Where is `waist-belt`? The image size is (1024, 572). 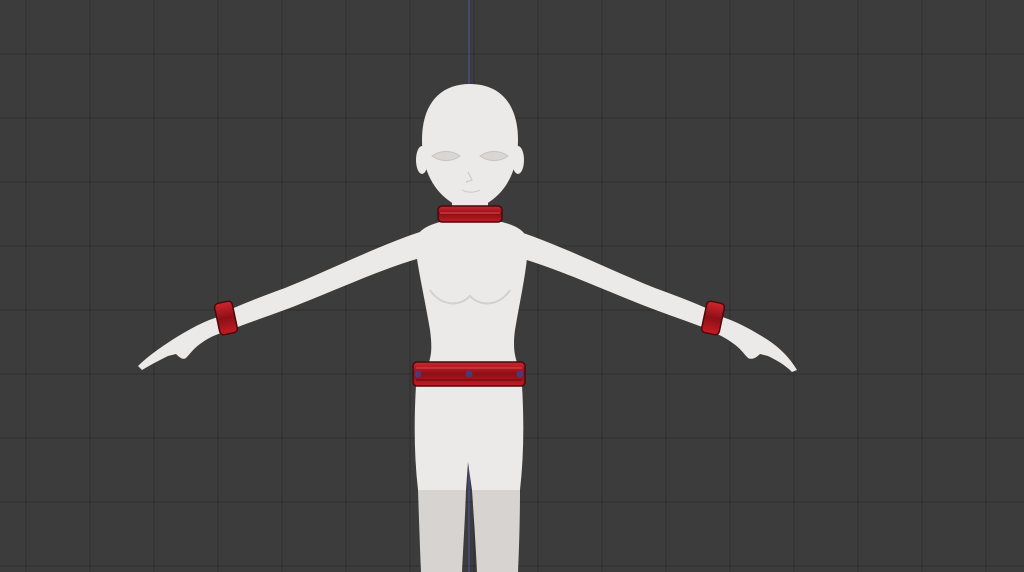
waist-belt is located at coordinates (469, 374).